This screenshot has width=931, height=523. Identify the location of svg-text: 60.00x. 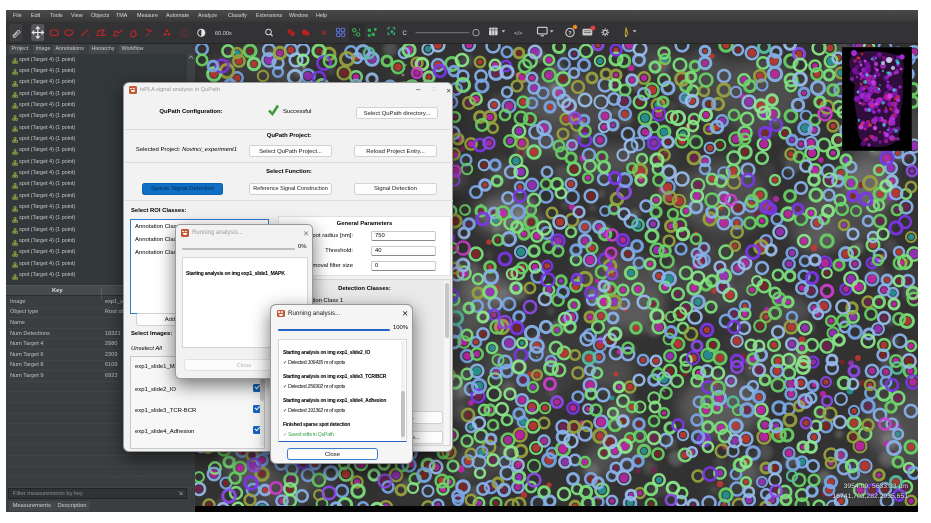
(223, 34).